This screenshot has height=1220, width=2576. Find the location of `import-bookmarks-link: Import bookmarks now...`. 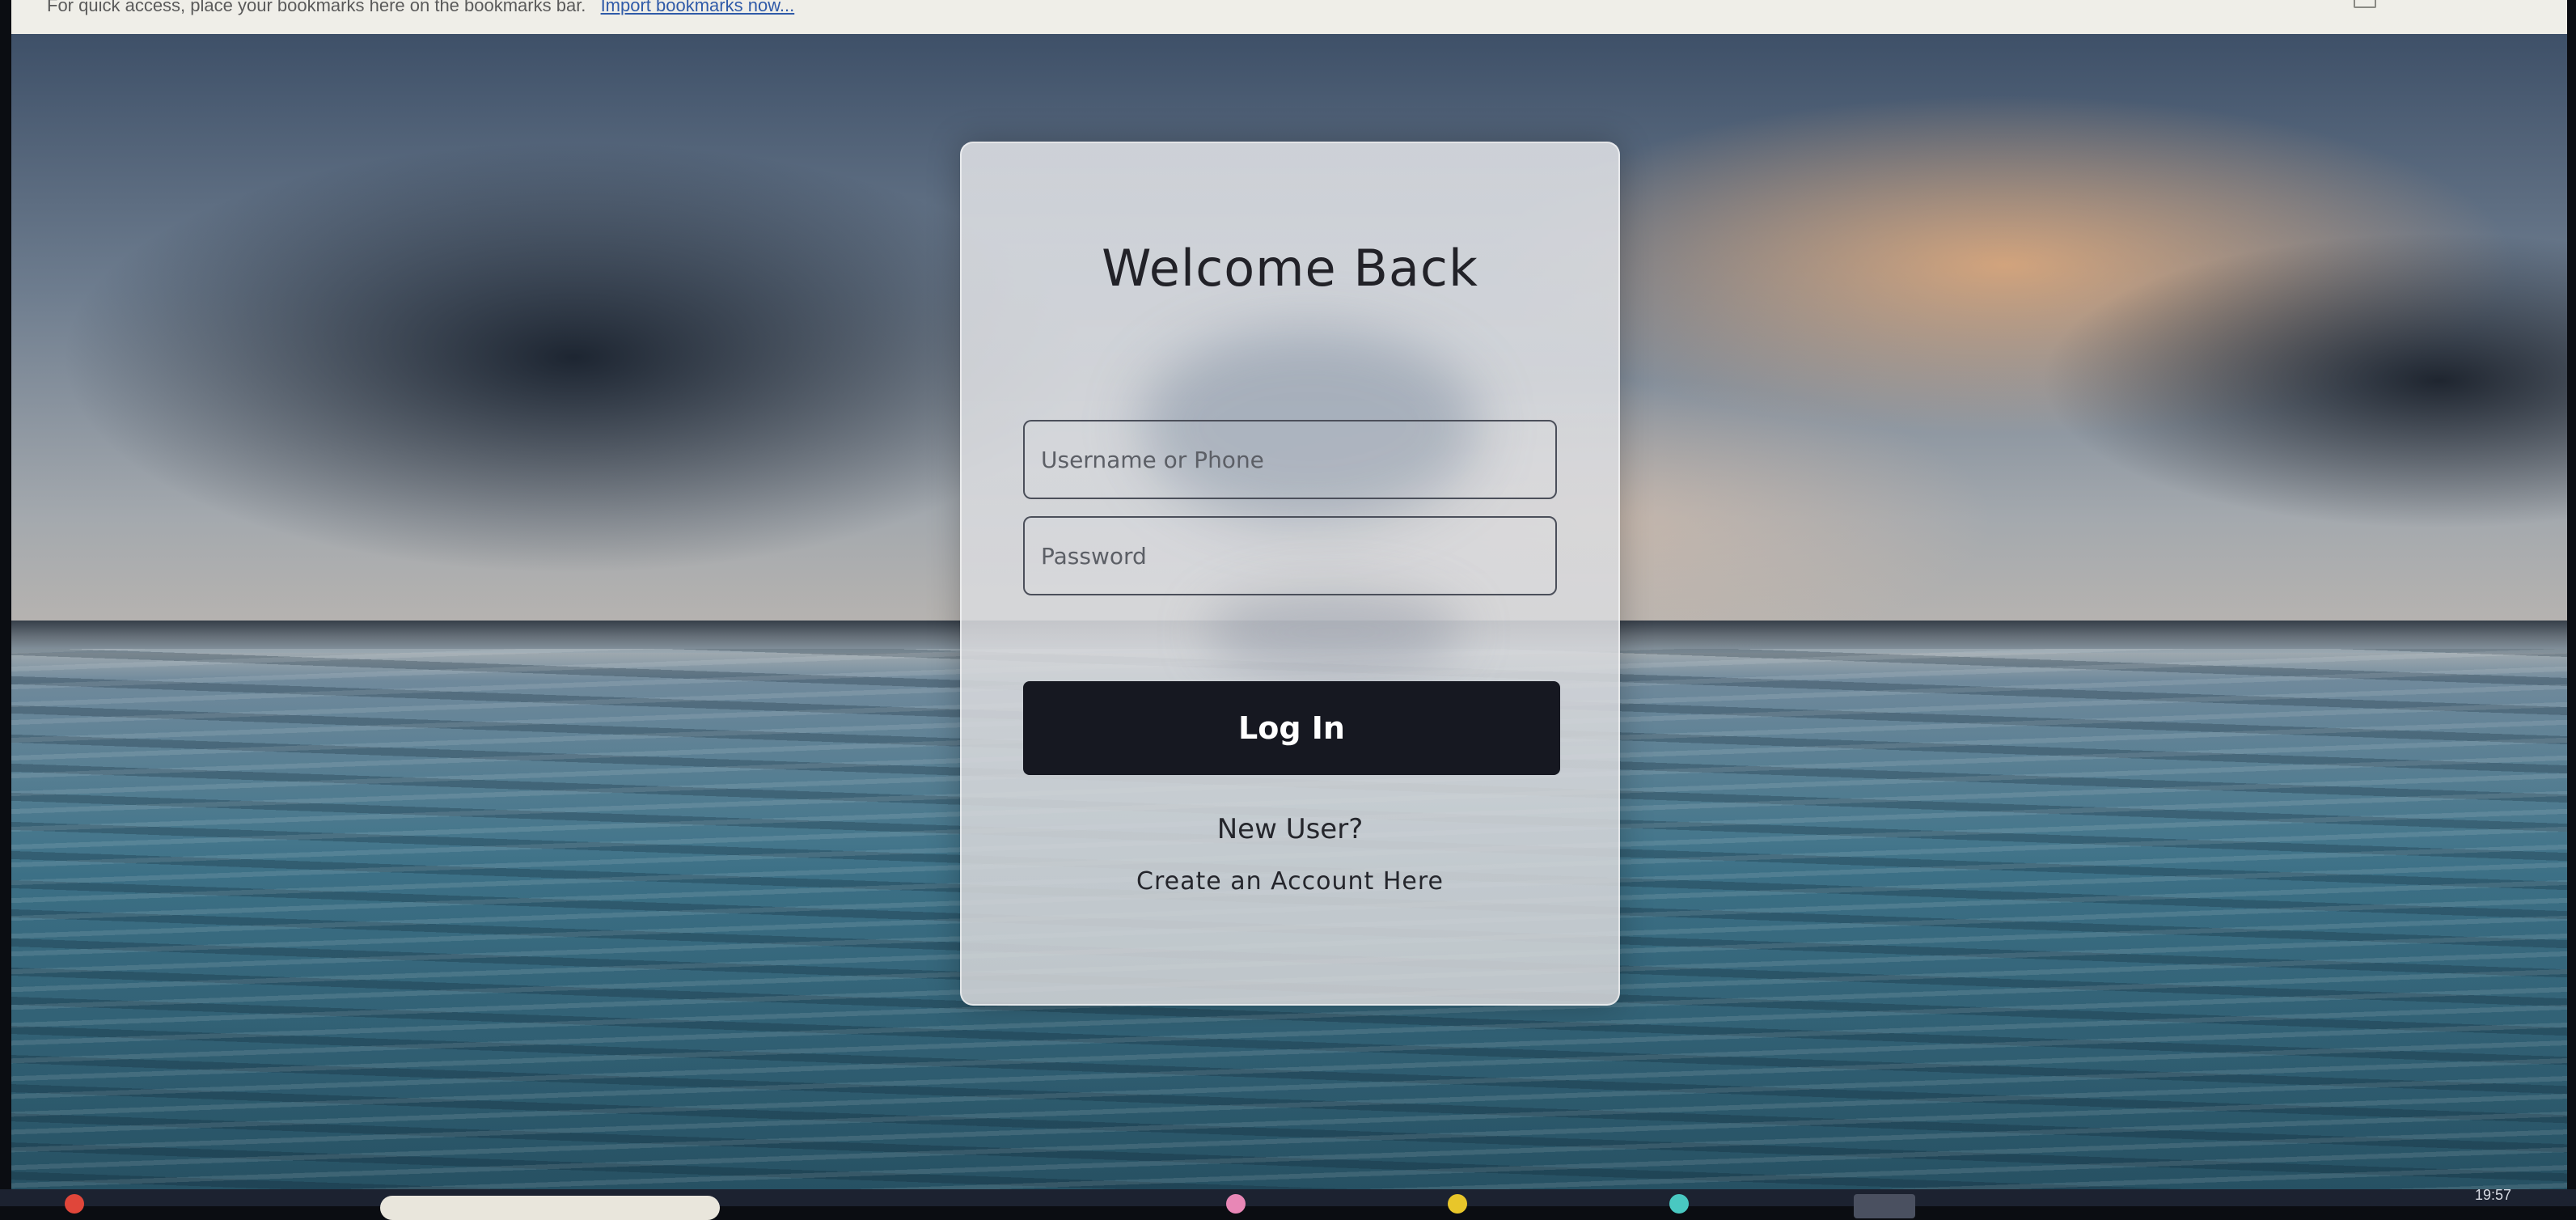

import-bookmarks-link: Import bookmarks now... is located at coordinates (698, 7).